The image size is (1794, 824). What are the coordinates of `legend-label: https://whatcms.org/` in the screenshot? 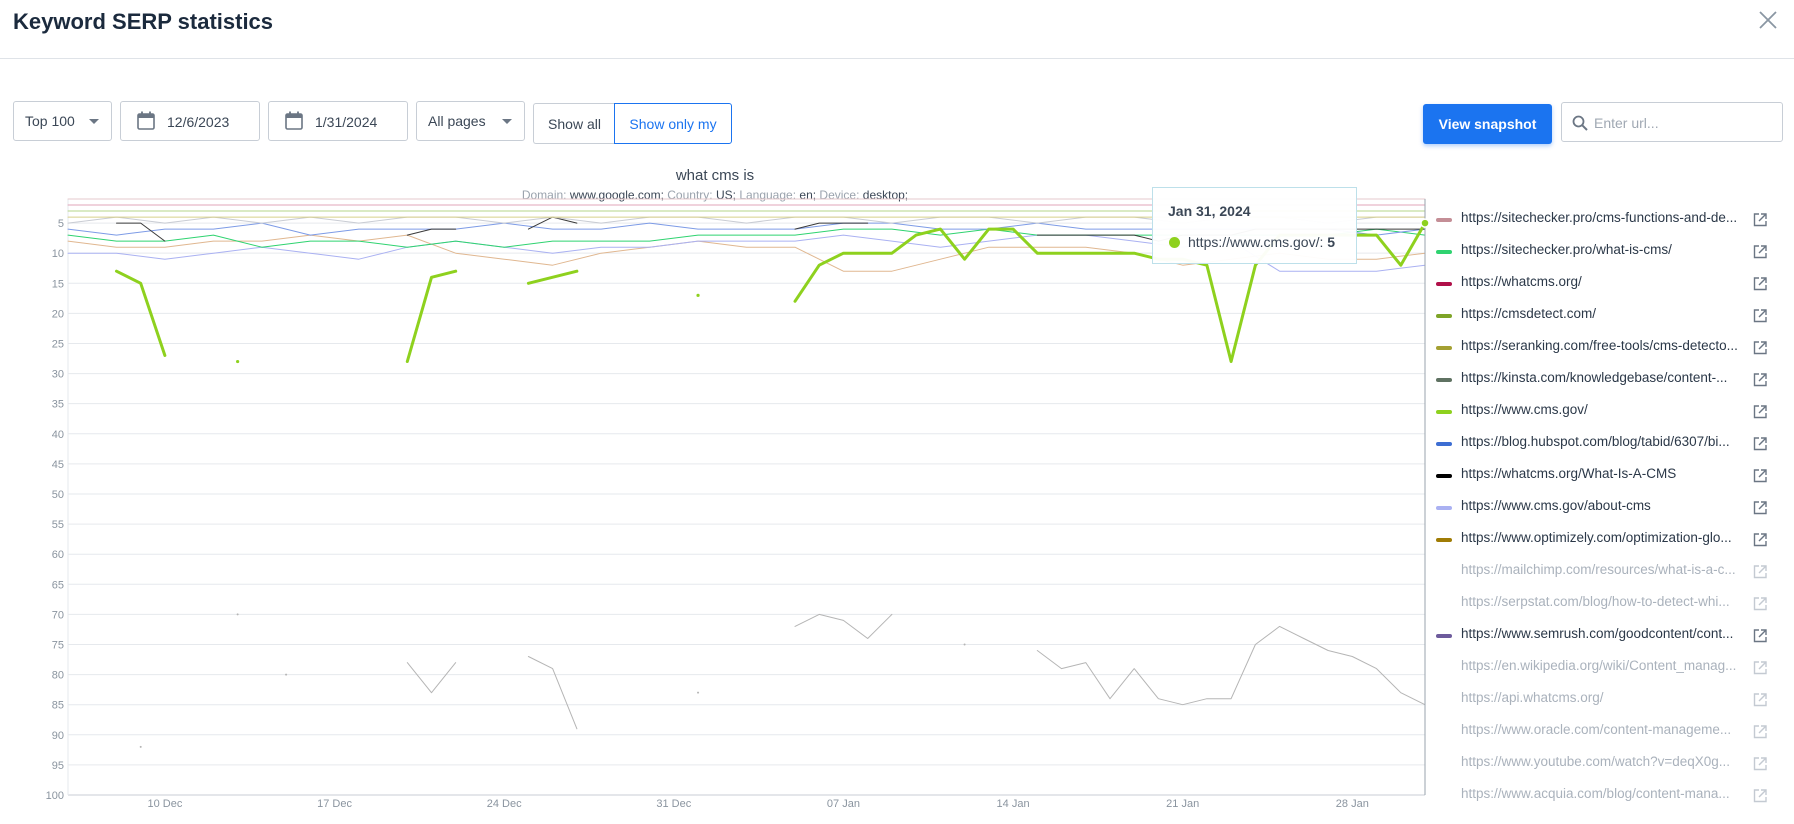 It's located at (1521, 281).